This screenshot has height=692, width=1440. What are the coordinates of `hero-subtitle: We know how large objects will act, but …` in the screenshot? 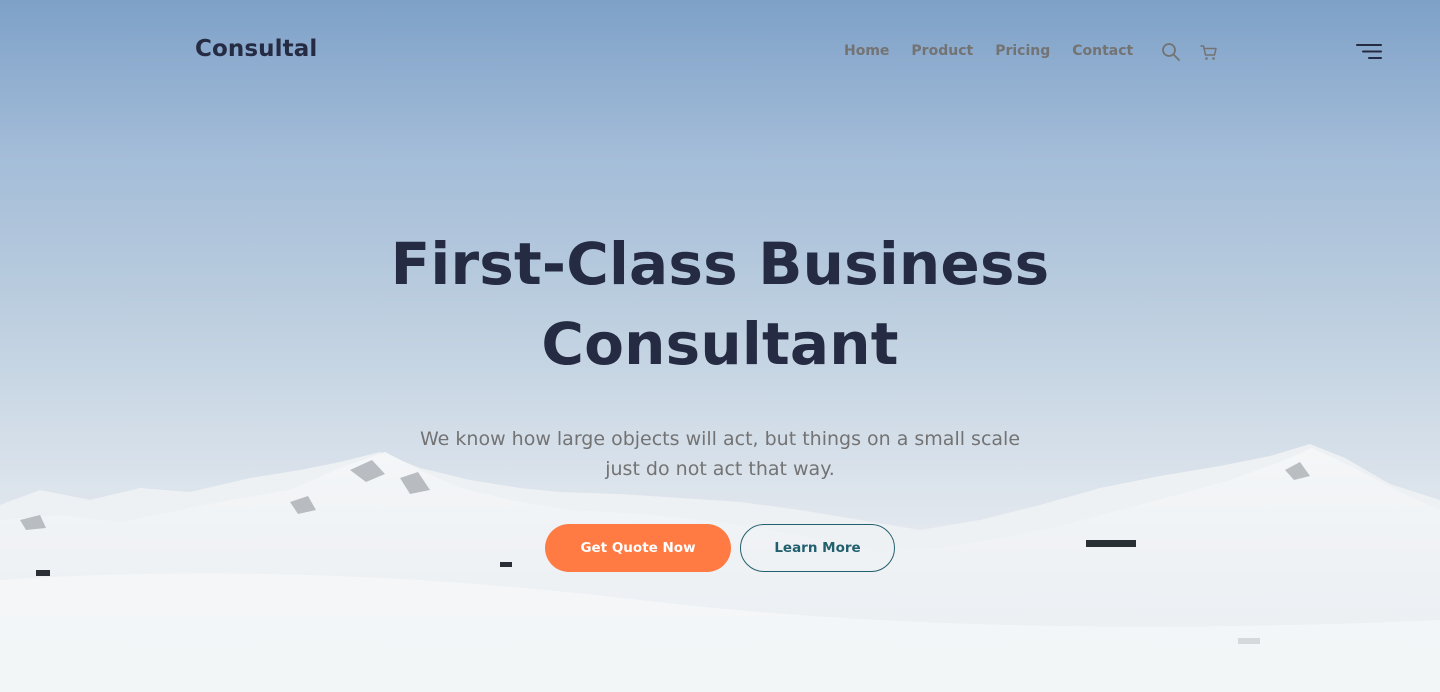 It's located at (720, 454).